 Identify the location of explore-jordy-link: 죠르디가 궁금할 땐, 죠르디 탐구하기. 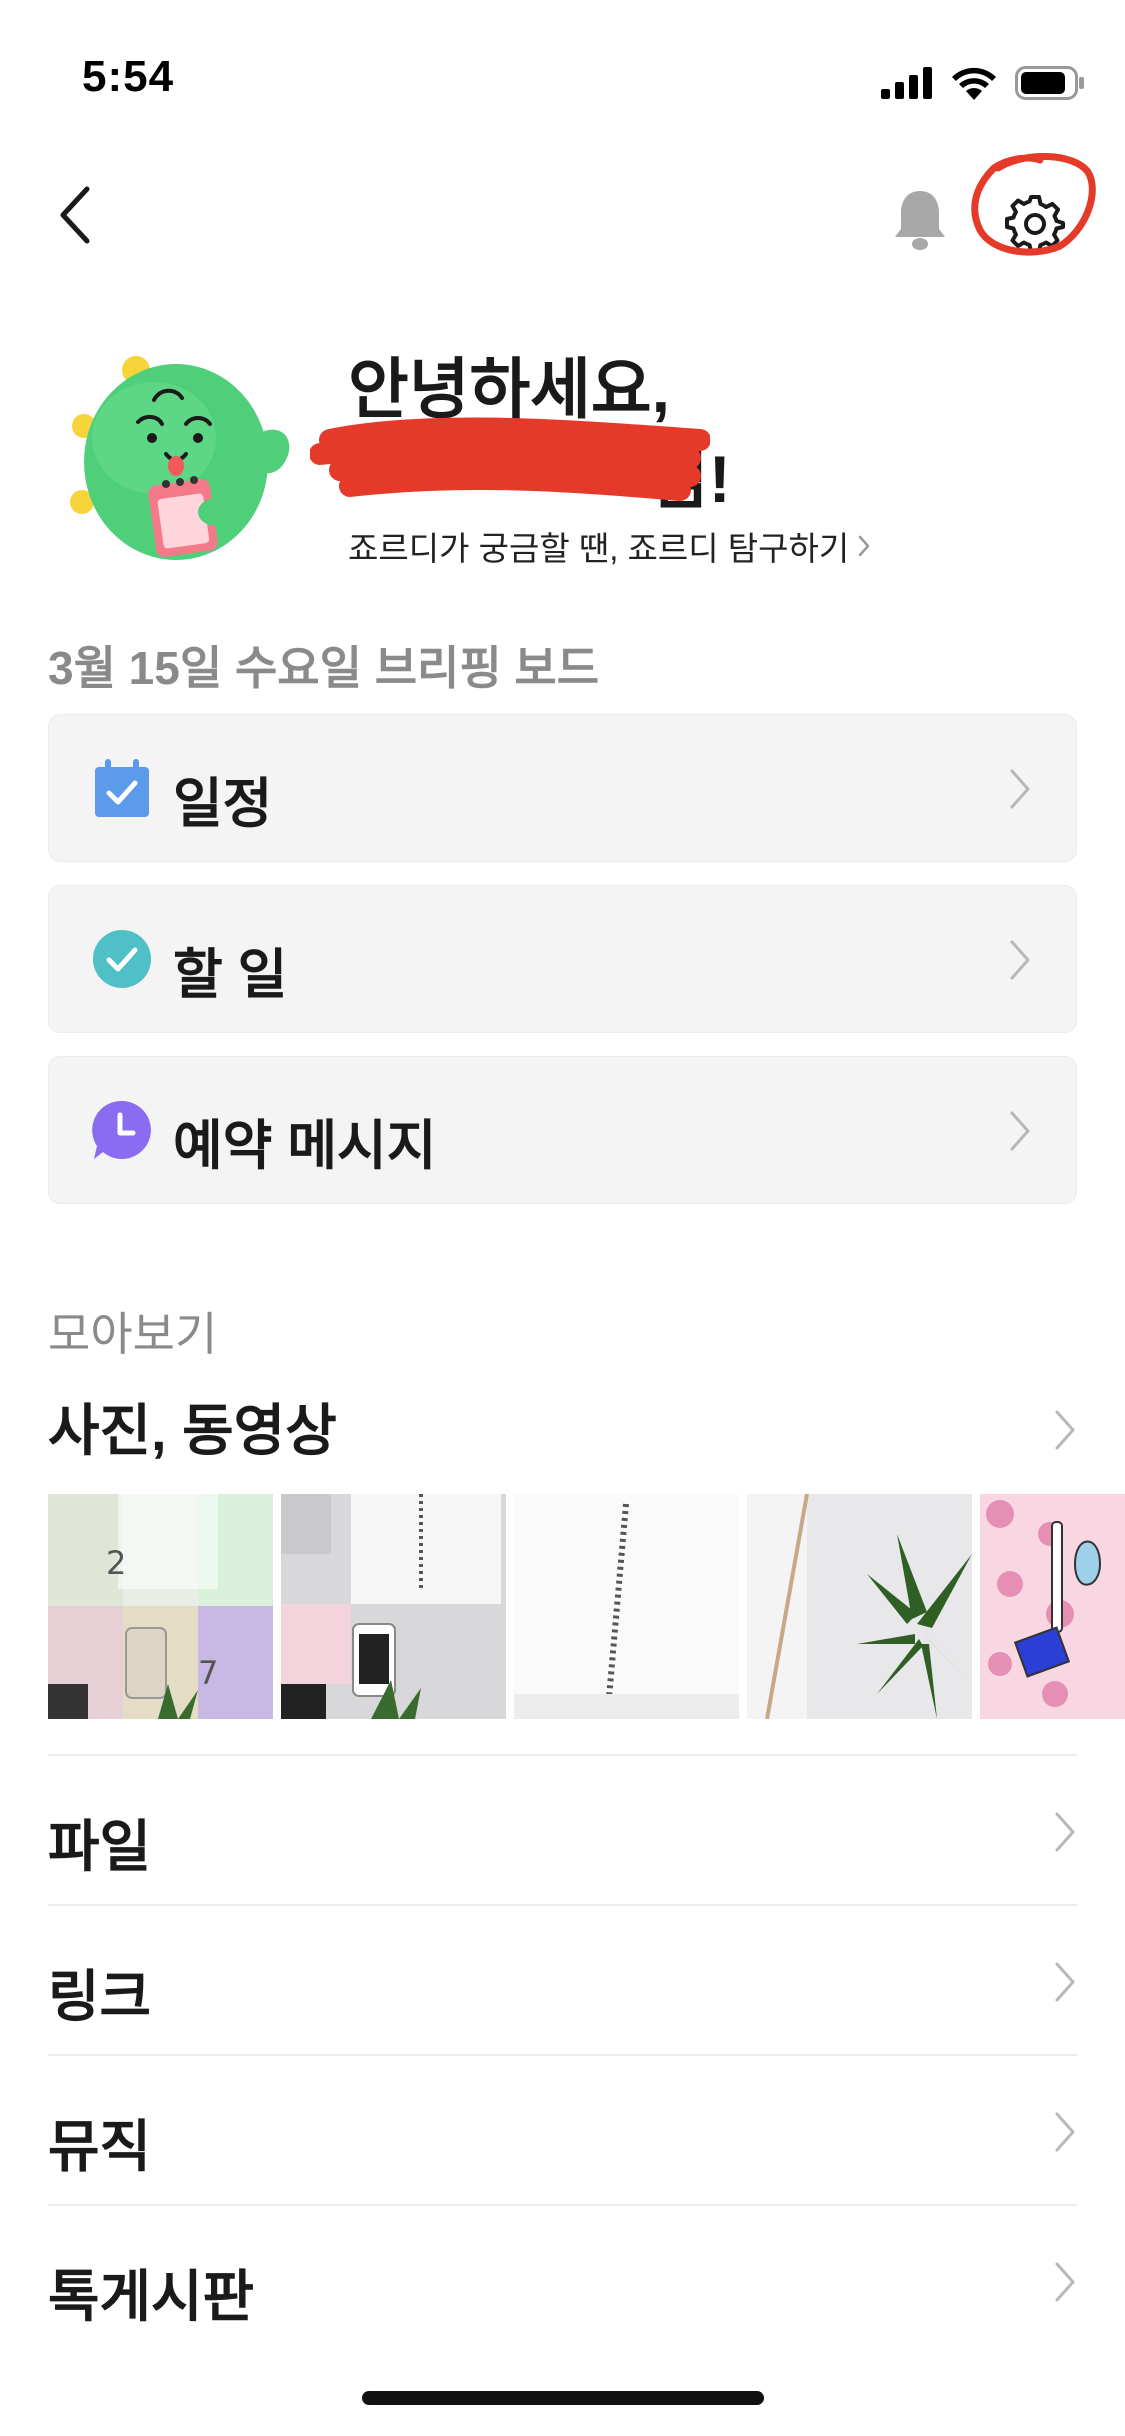
(609, 546).